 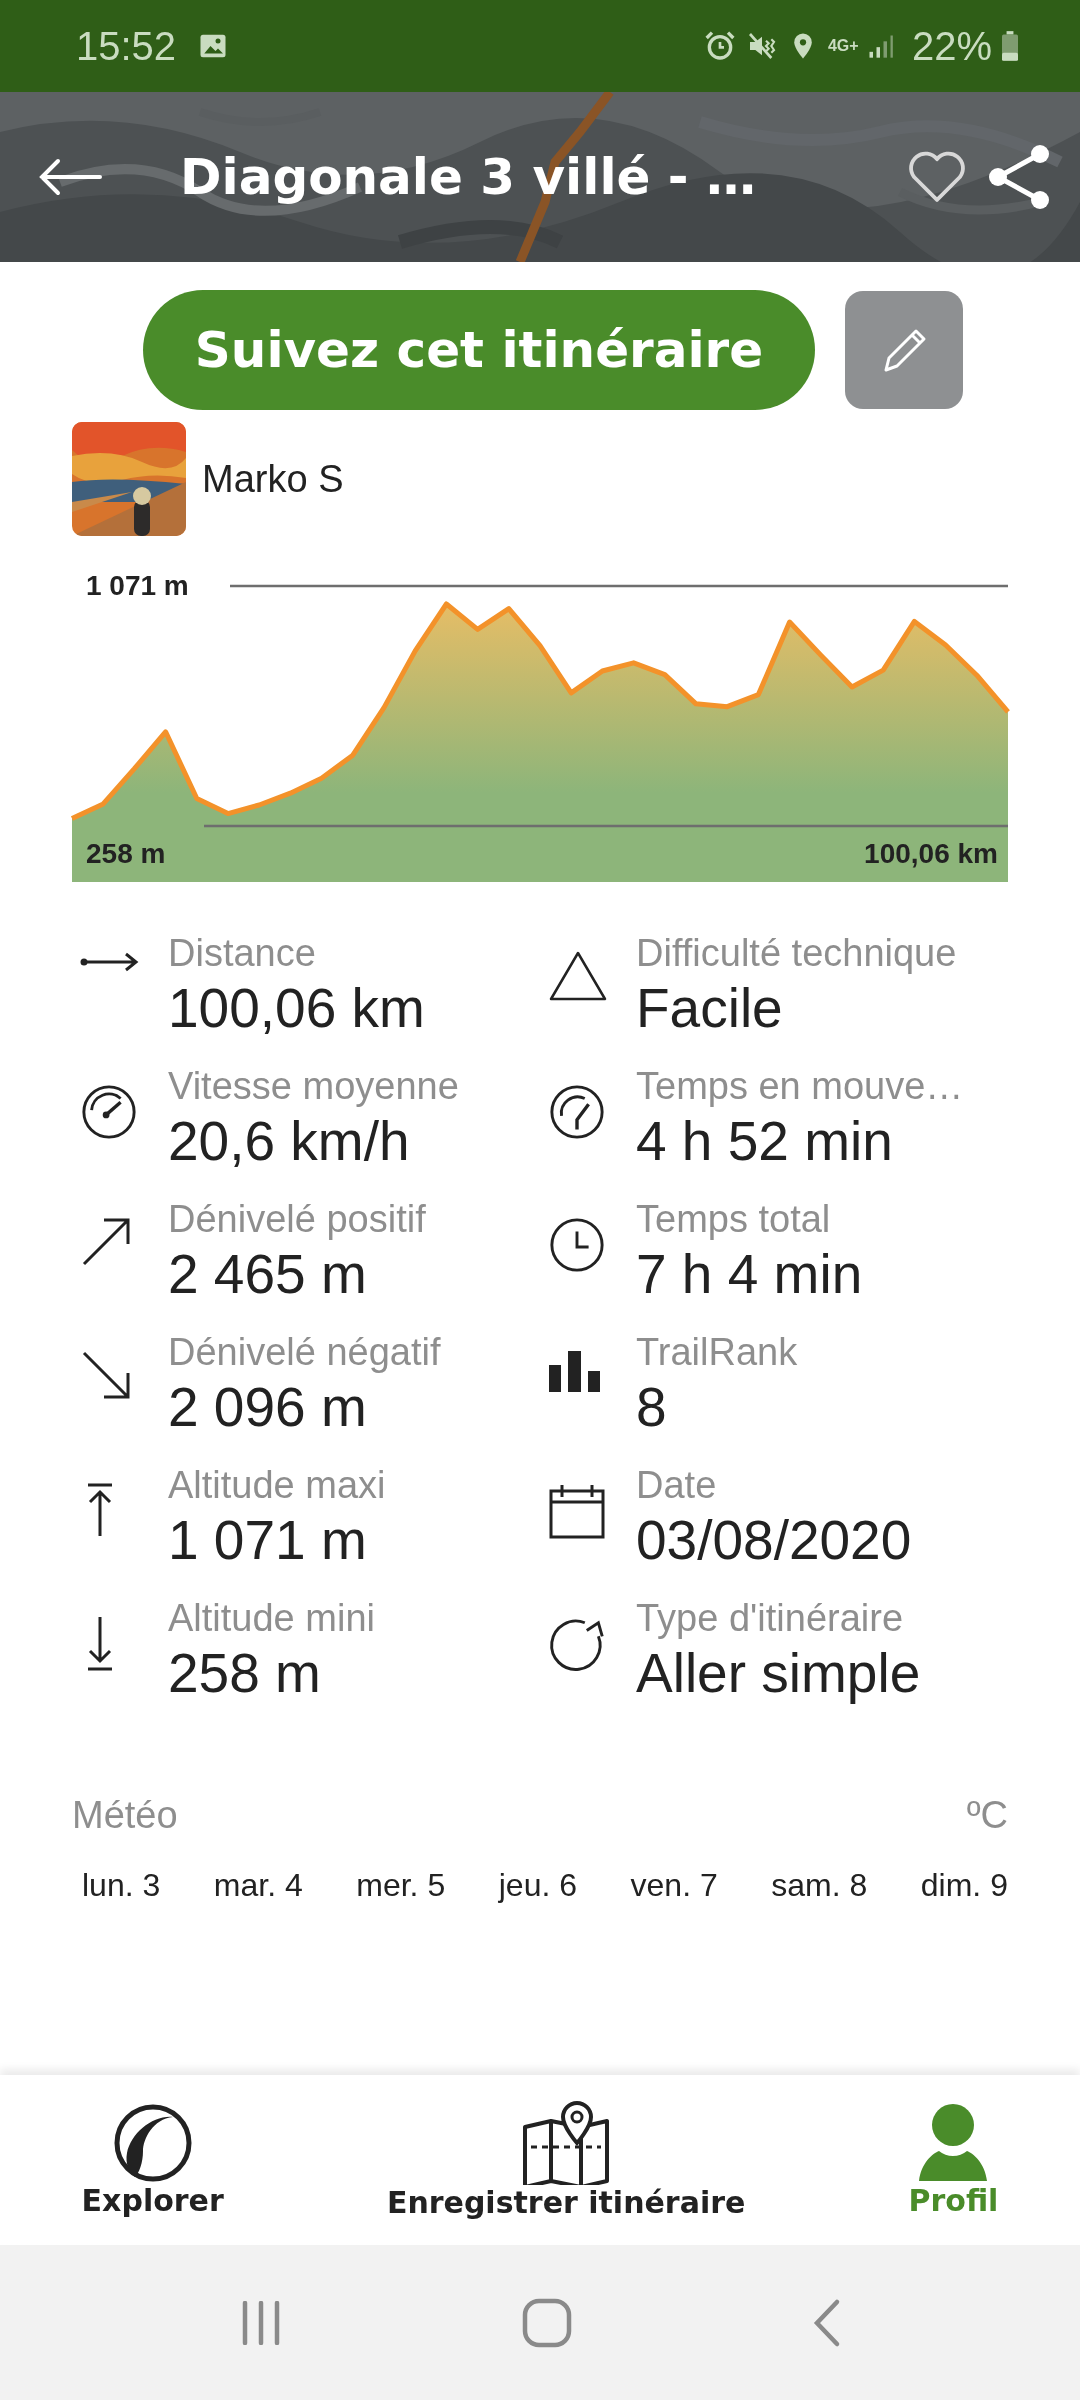 What do you see at coordinates (121, 1885) in the screenshot?
I see `day-label: lun. 3` at bounding box center [121, 1885].